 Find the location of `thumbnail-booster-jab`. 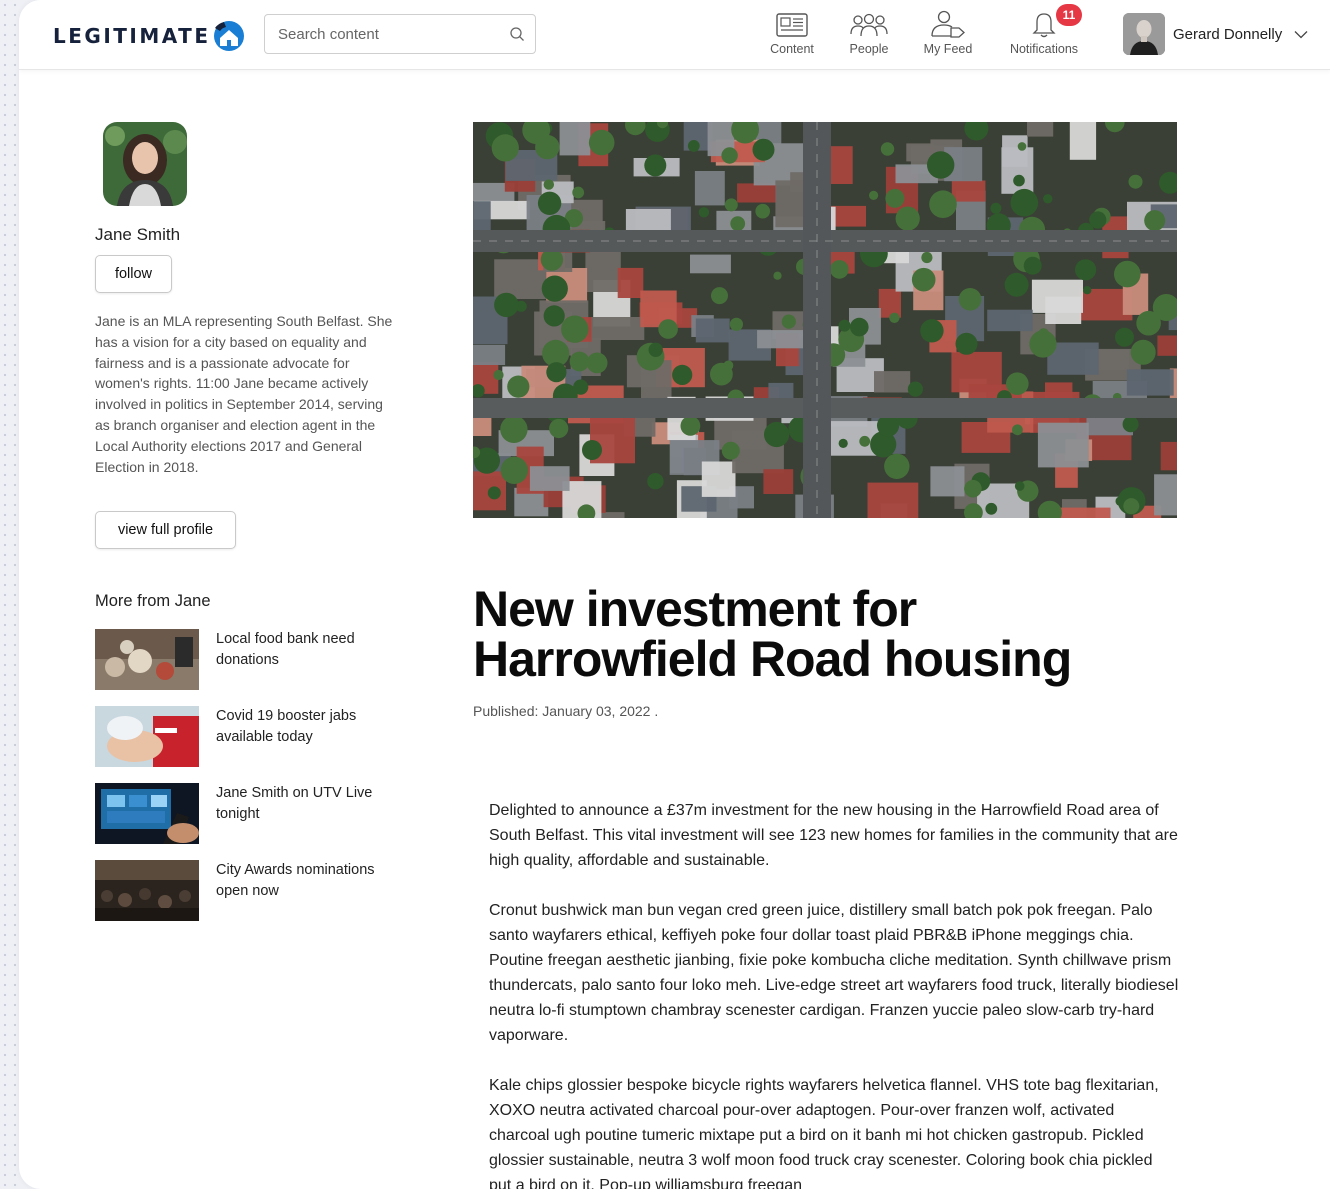

thumbnail-booster-jab is located at coordinates (147, 736).